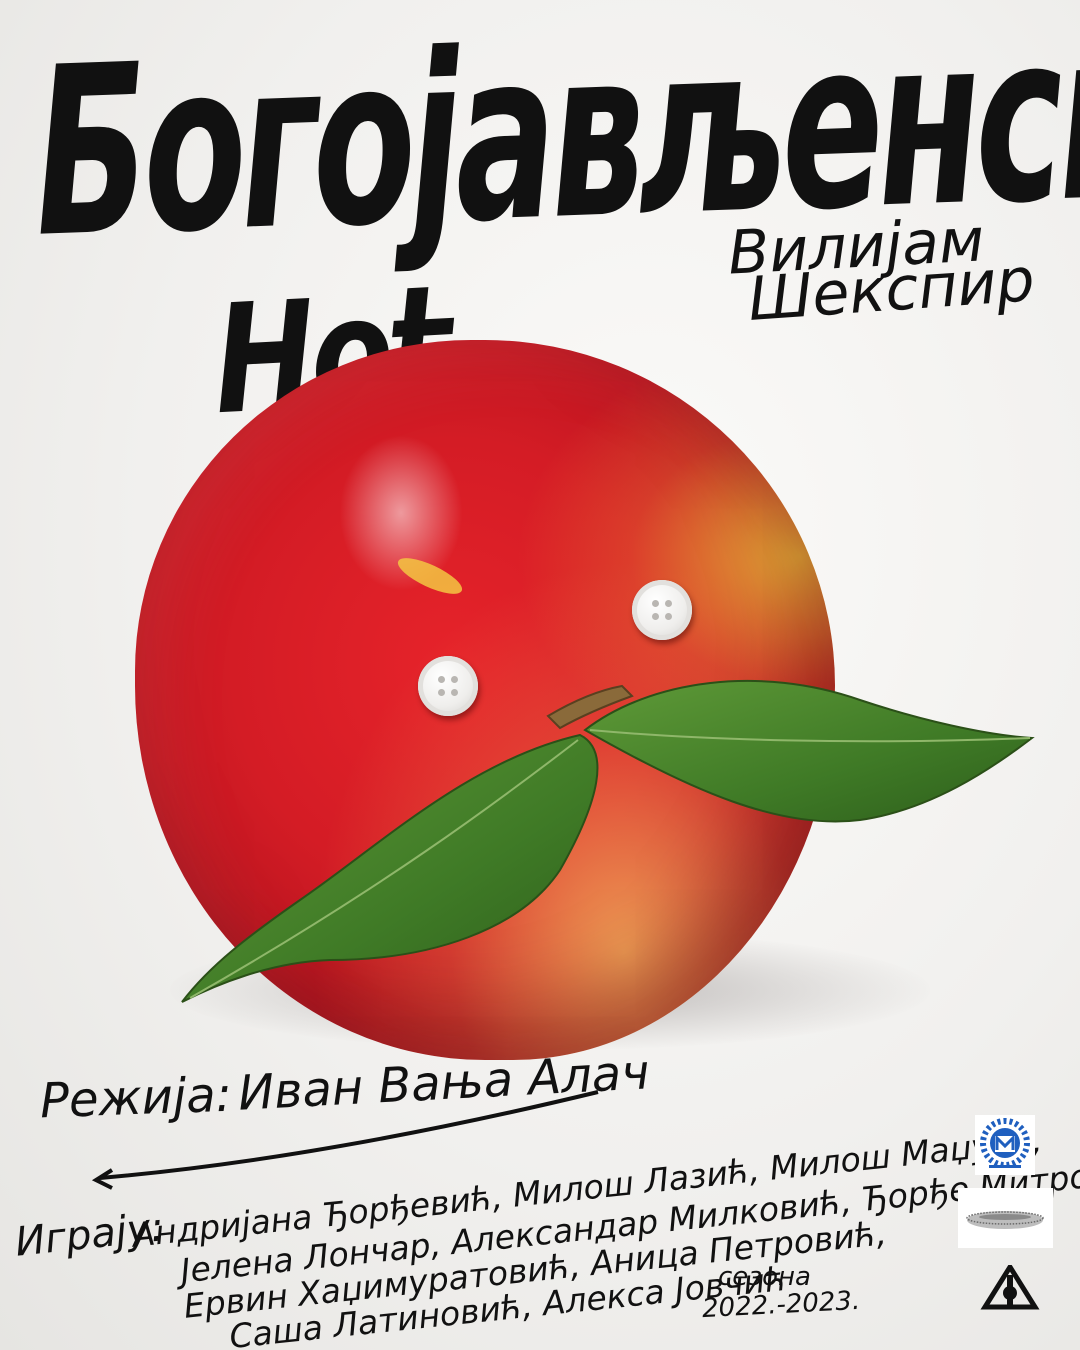 The width and height of the screenshot is (1080, 1350). What do you see at coordinates (1010, 1287) in the screenshot?
I see `studio-mark-icon` at bounding box center [1010, 1287].